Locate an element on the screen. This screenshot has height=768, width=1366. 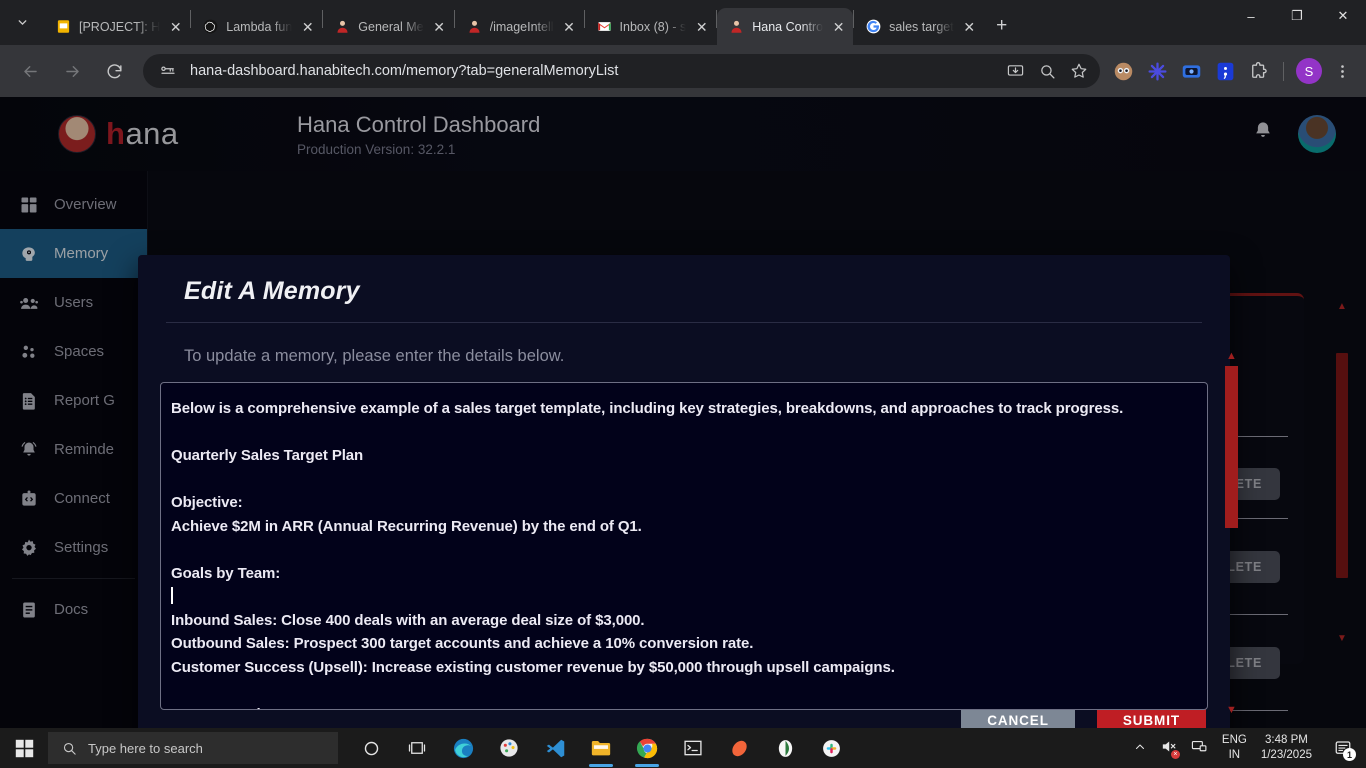
taskbar-search: Type here to search is located at coordinates (193, 748).